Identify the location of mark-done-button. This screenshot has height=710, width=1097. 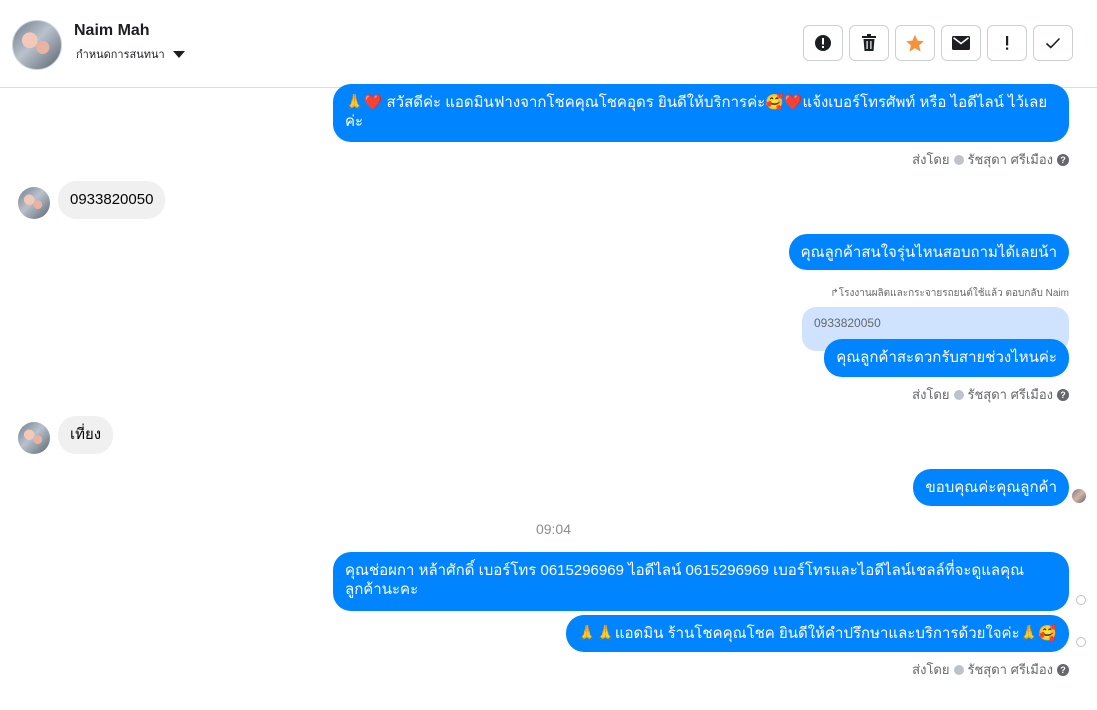
(1053, 43).